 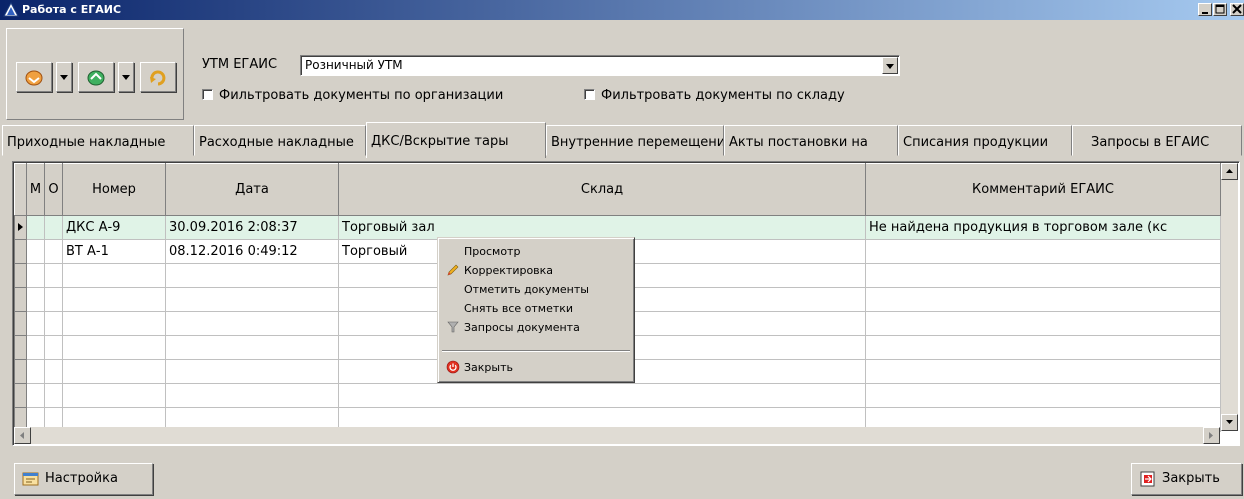 I want to click on send-icon, so click(x=96, y=78).